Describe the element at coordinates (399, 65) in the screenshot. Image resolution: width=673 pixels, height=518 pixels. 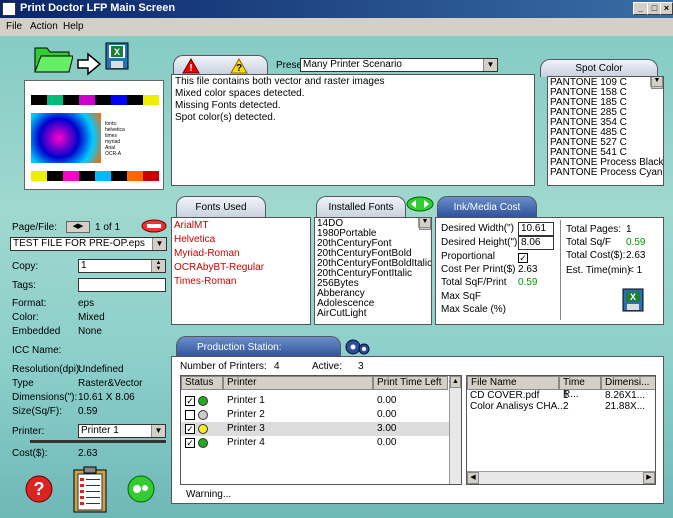
I see `preset-select: Many Printer Scenario ▼` at that location.